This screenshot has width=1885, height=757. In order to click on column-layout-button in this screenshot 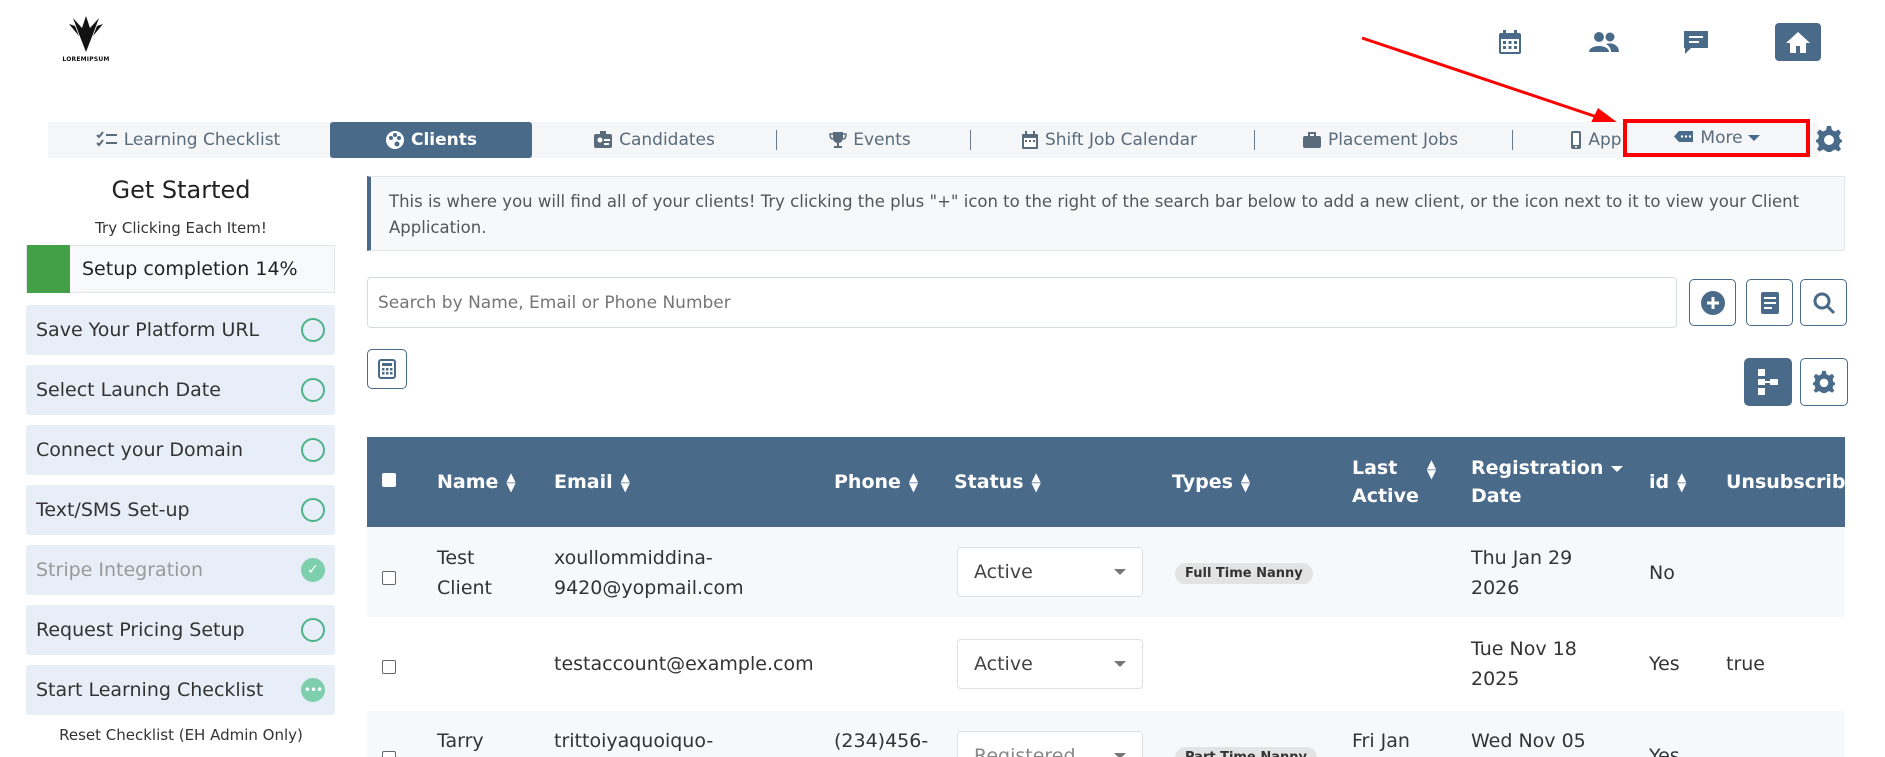, I will do `click(1768, 382)`.